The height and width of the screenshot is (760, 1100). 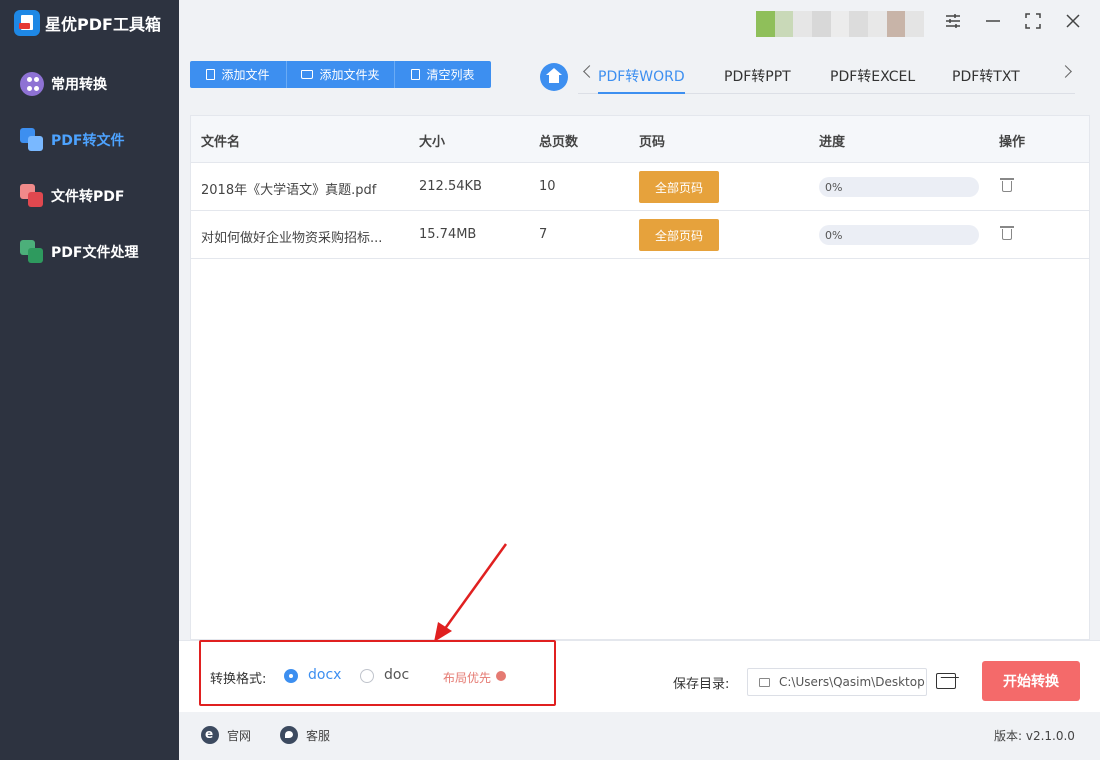 I want to click on add-folder-button: 添加文件夹, so click(x=341, y=74).